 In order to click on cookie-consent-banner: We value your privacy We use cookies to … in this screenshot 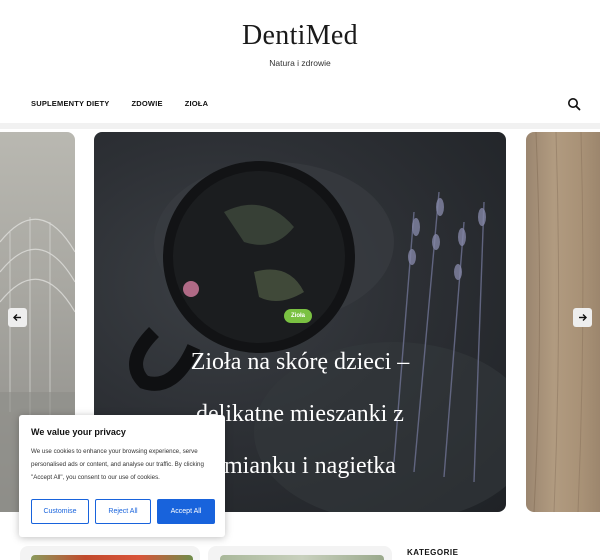, I will do `click(122, 476)`.